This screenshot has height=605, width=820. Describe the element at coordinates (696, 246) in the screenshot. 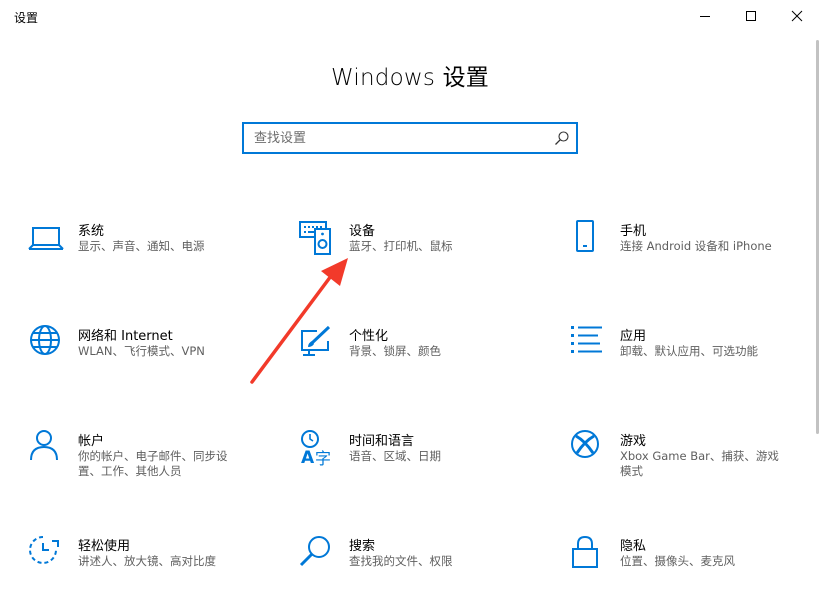

I see `tile-description: 连接 Android 设备和 iPhone` at that location.